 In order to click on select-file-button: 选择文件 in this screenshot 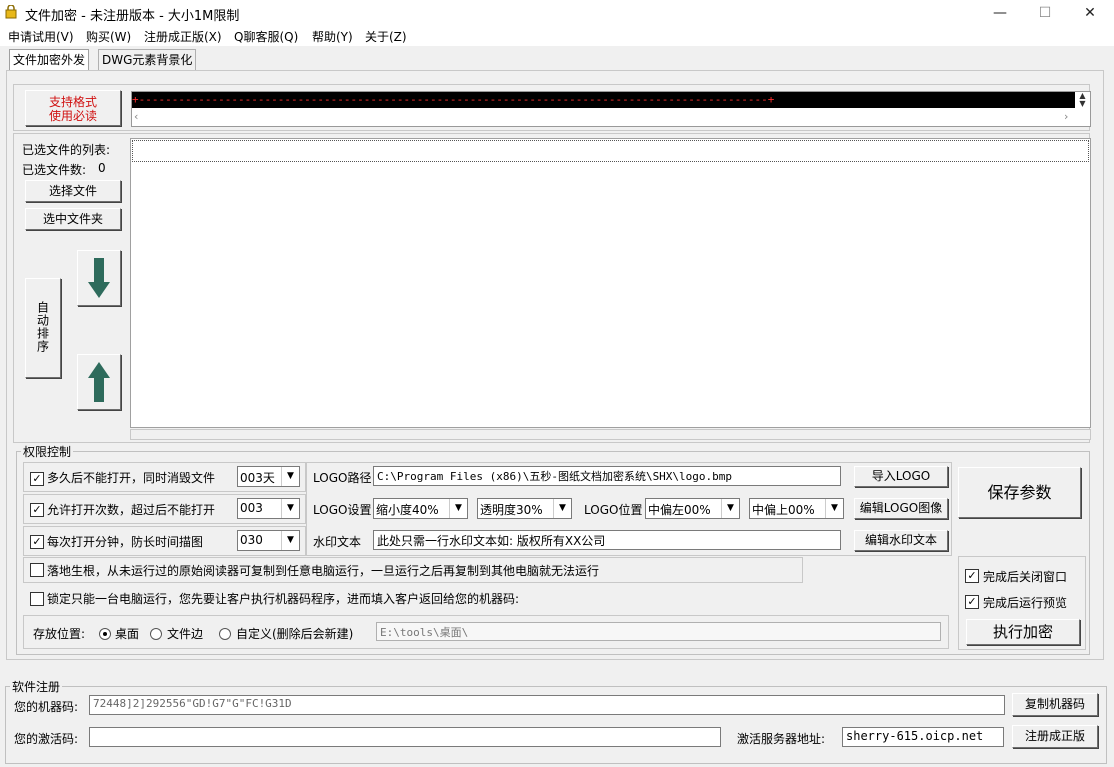, I will do `click(73, 191)`.